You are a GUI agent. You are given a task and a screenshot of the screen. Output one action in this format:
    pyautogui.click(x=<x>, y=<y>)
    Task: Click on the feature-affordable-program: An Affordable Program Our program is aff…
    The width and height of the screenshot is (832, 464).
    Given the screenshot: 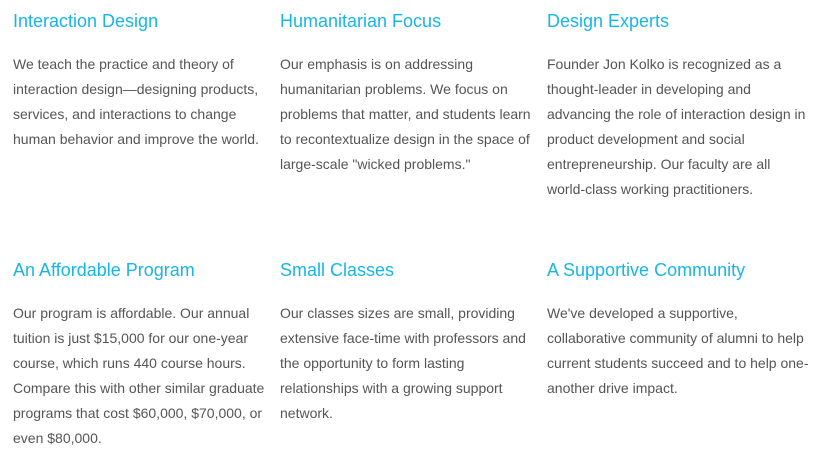 What is the action you would take?
    pyautogui.click(x=144, y=354)
    